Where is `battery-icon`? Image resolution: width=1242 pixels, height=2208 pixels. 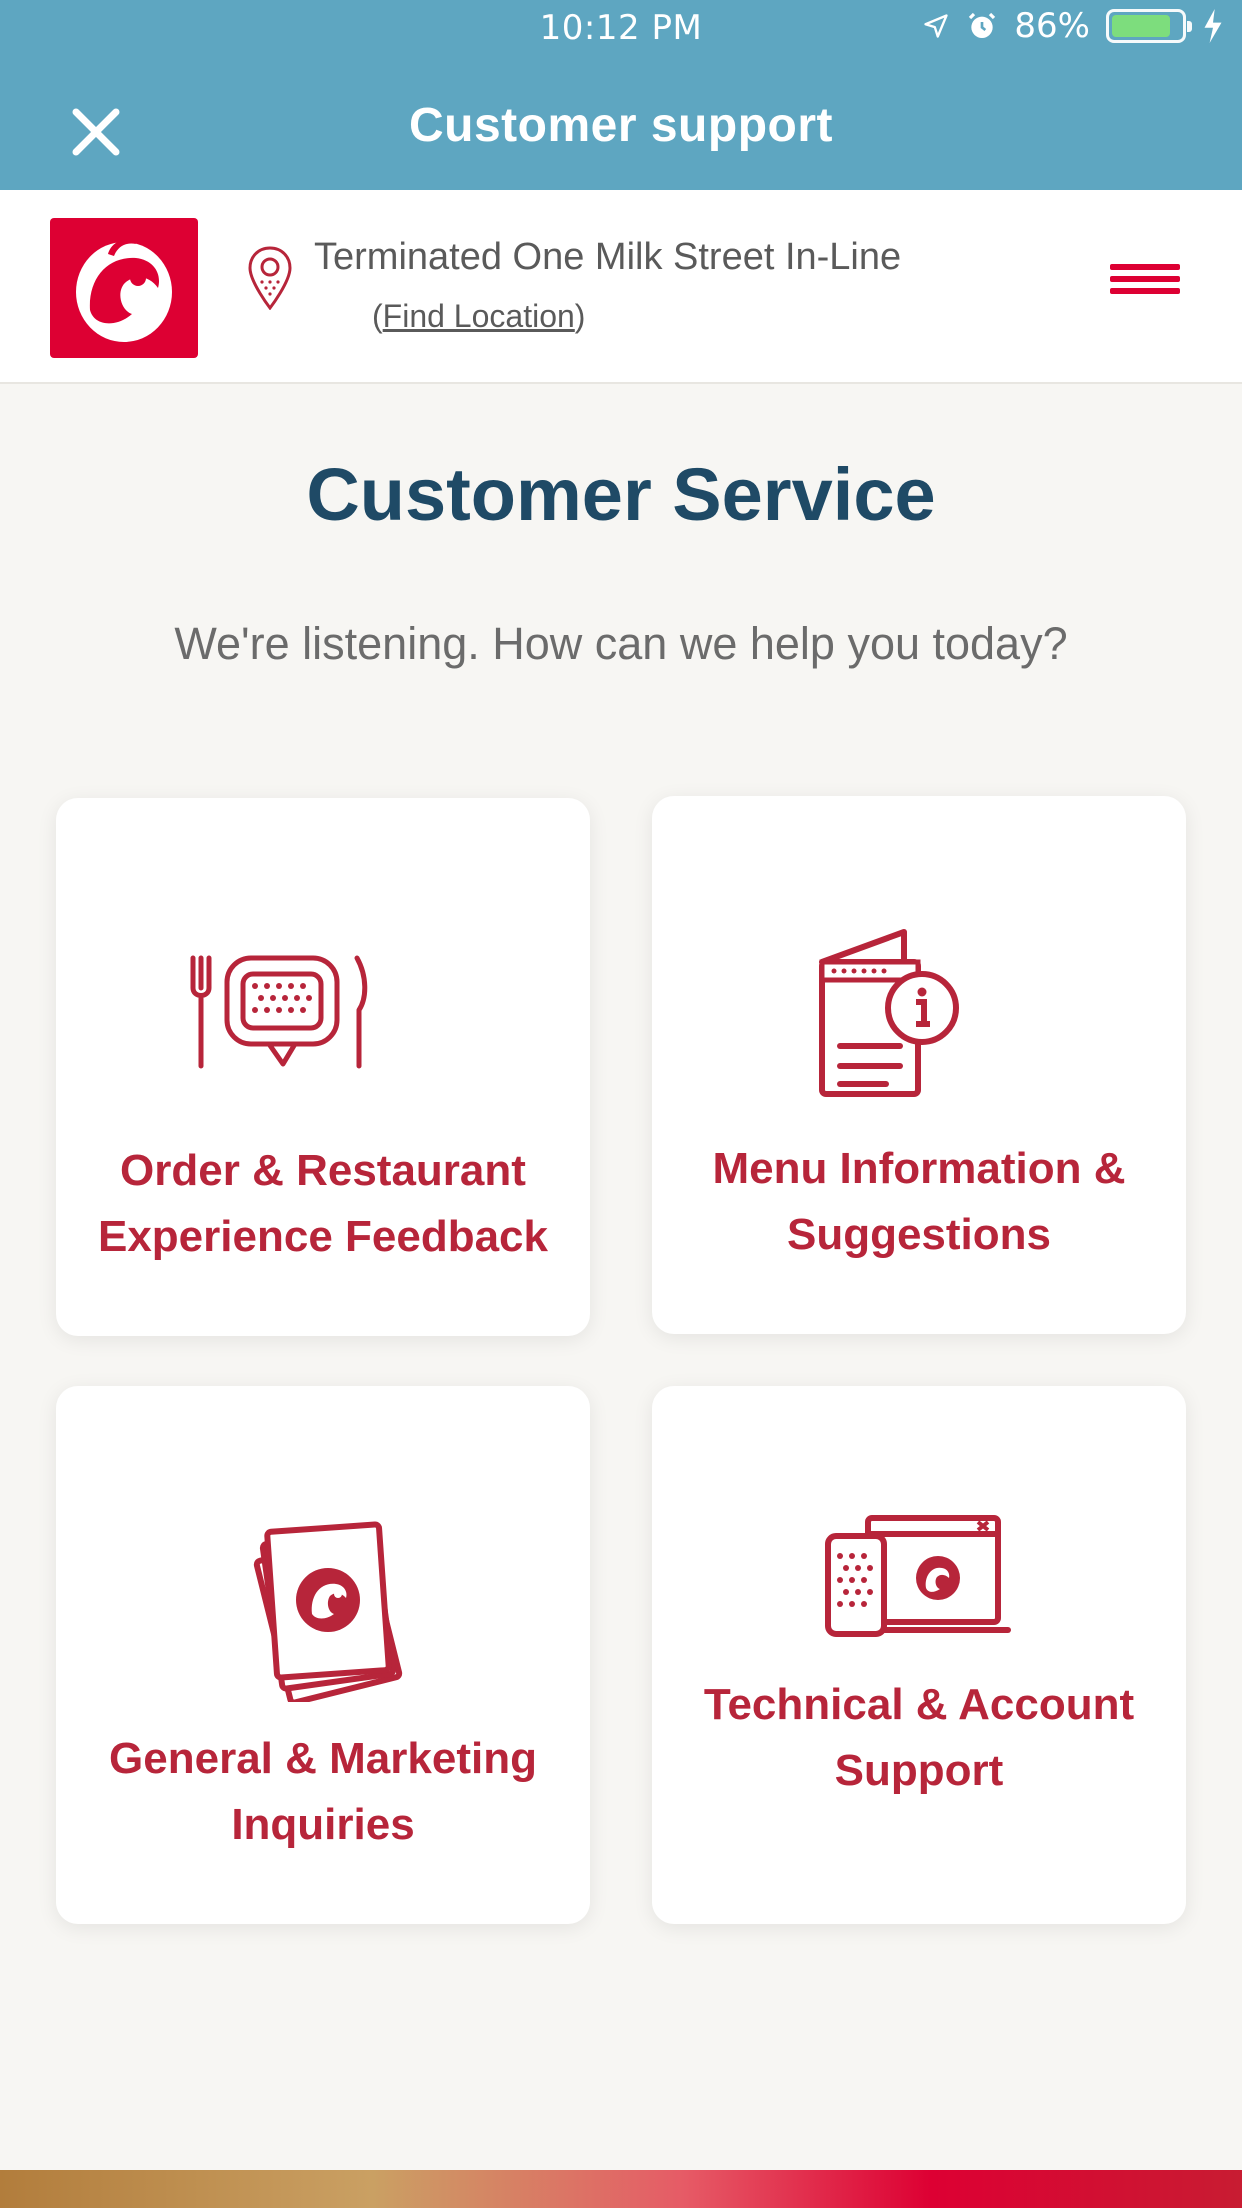
battery-icon is located at coordinates (1149, 26).